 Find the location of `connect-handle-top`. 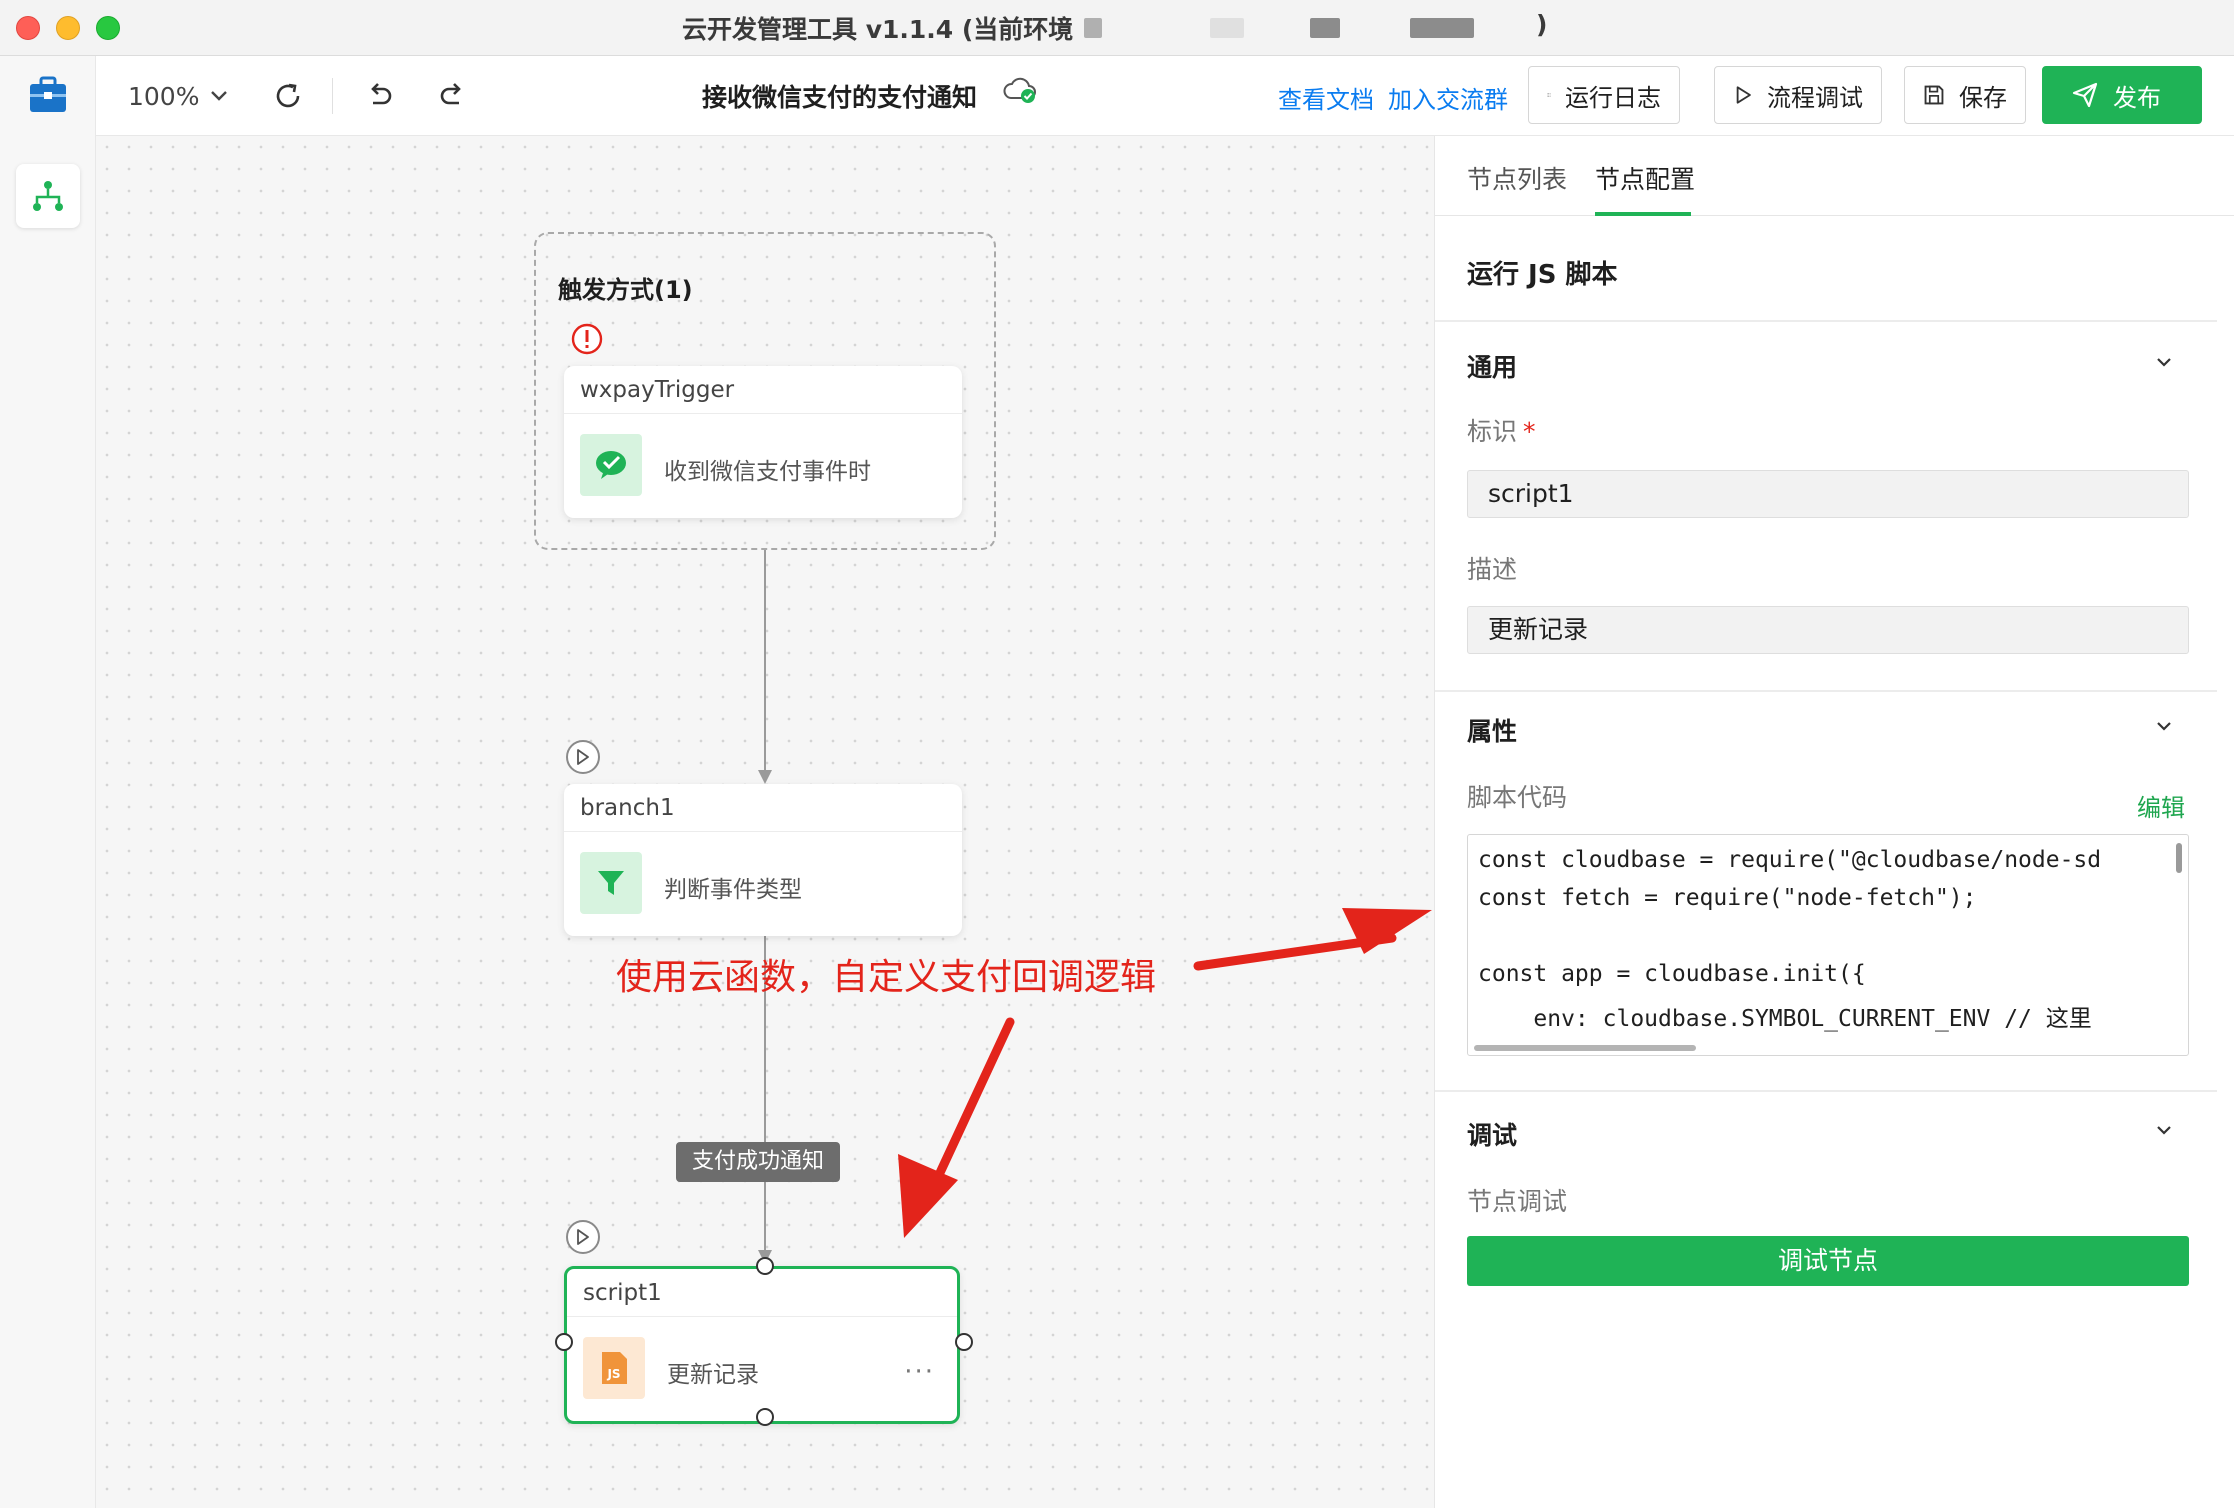

connect-handle-top is located at coordinates (765, 1266).